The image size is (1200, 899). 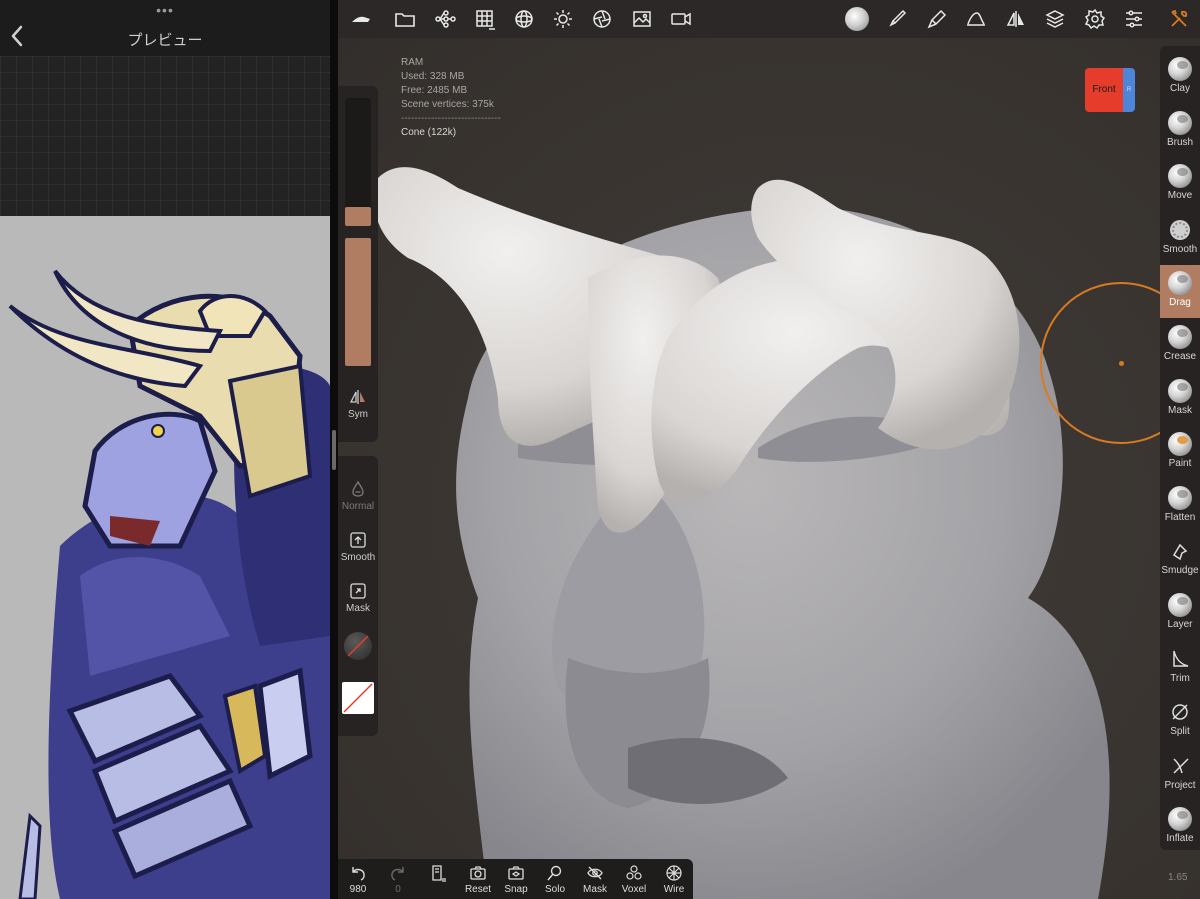 I want to click on split-view-divider, so click(x=334, y=449).